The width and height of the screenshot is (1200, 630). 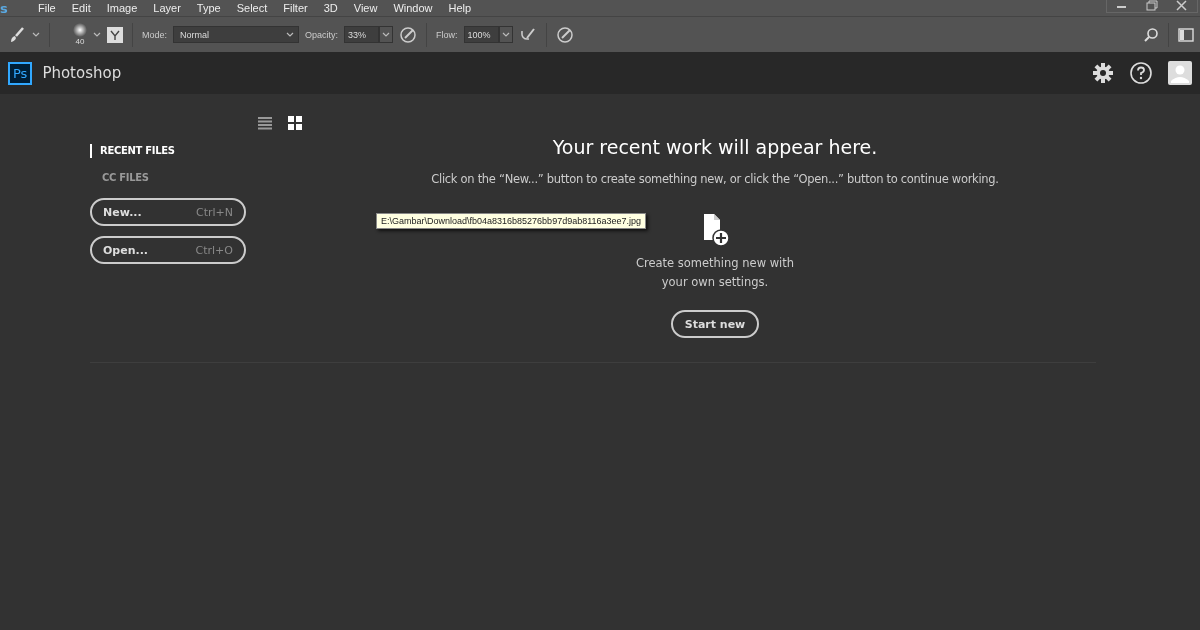 What do you see at coordinates (413, 8) in the screenshot?
I see `menu-item: Window` at bounding box center [413, 8].